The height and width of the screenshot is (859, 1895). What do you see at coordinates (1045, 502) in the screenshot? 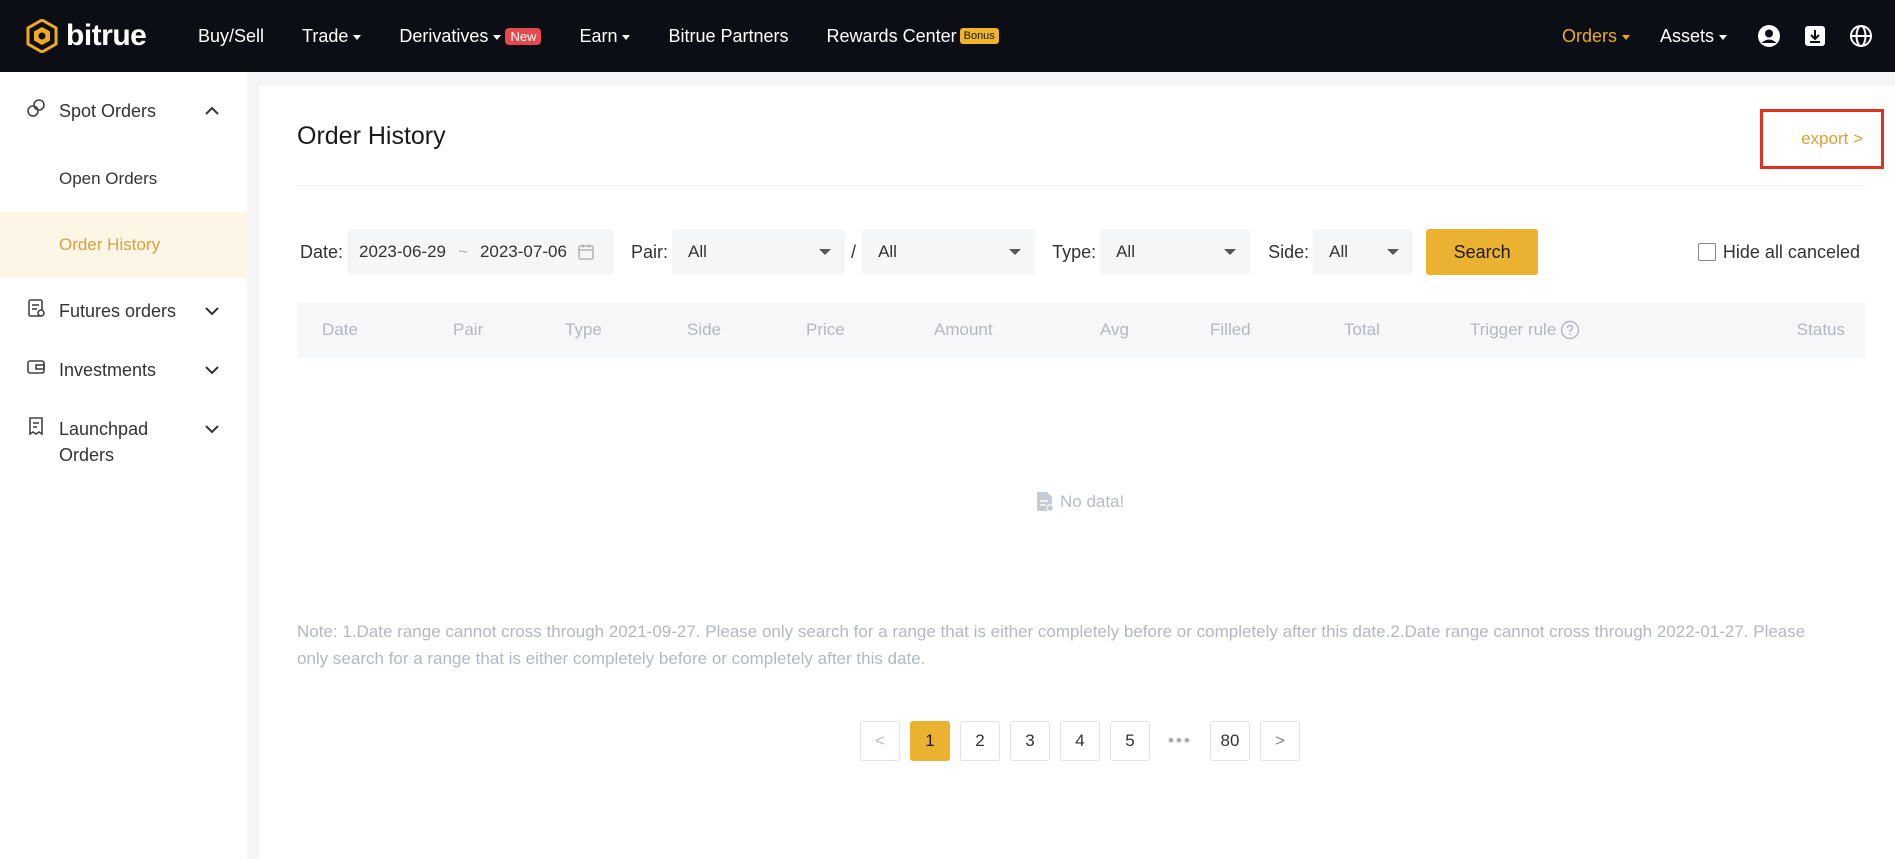
I see `empty-document-icon` at bounding box center [1045, 502].